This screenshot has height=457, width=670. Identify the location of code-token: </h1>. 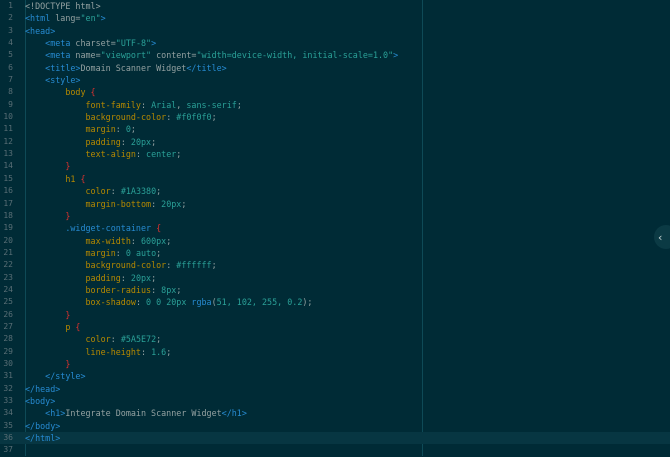
(234, 413).